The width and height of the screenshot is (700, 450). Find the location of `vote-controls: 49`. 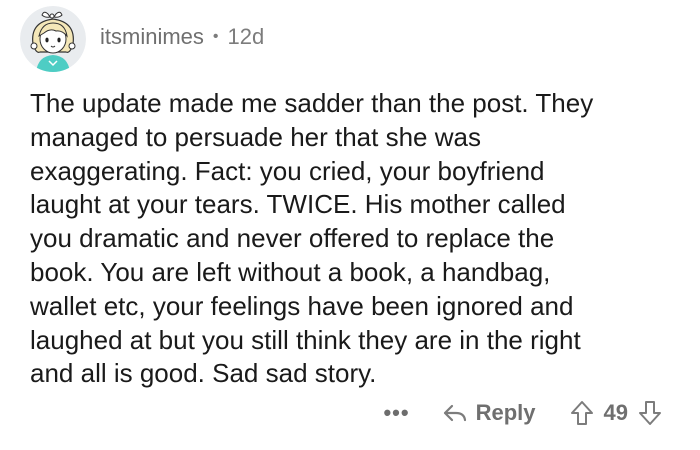

vote-controls: 49 is located at coordinates (616, 413).